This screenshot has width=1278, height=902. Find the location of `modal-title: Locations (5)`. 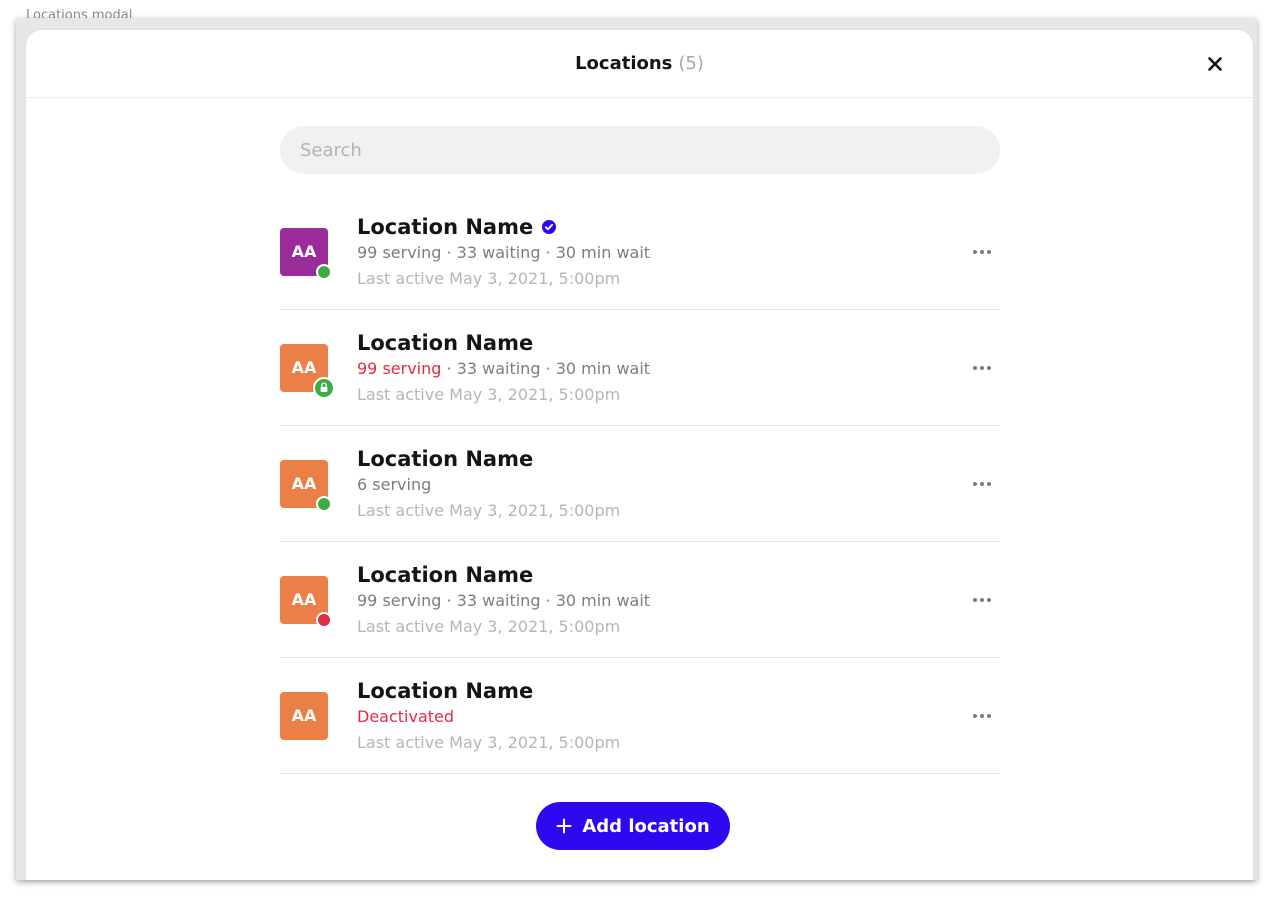

modal-title: Locations (5) is located at coordinates (639, 63).